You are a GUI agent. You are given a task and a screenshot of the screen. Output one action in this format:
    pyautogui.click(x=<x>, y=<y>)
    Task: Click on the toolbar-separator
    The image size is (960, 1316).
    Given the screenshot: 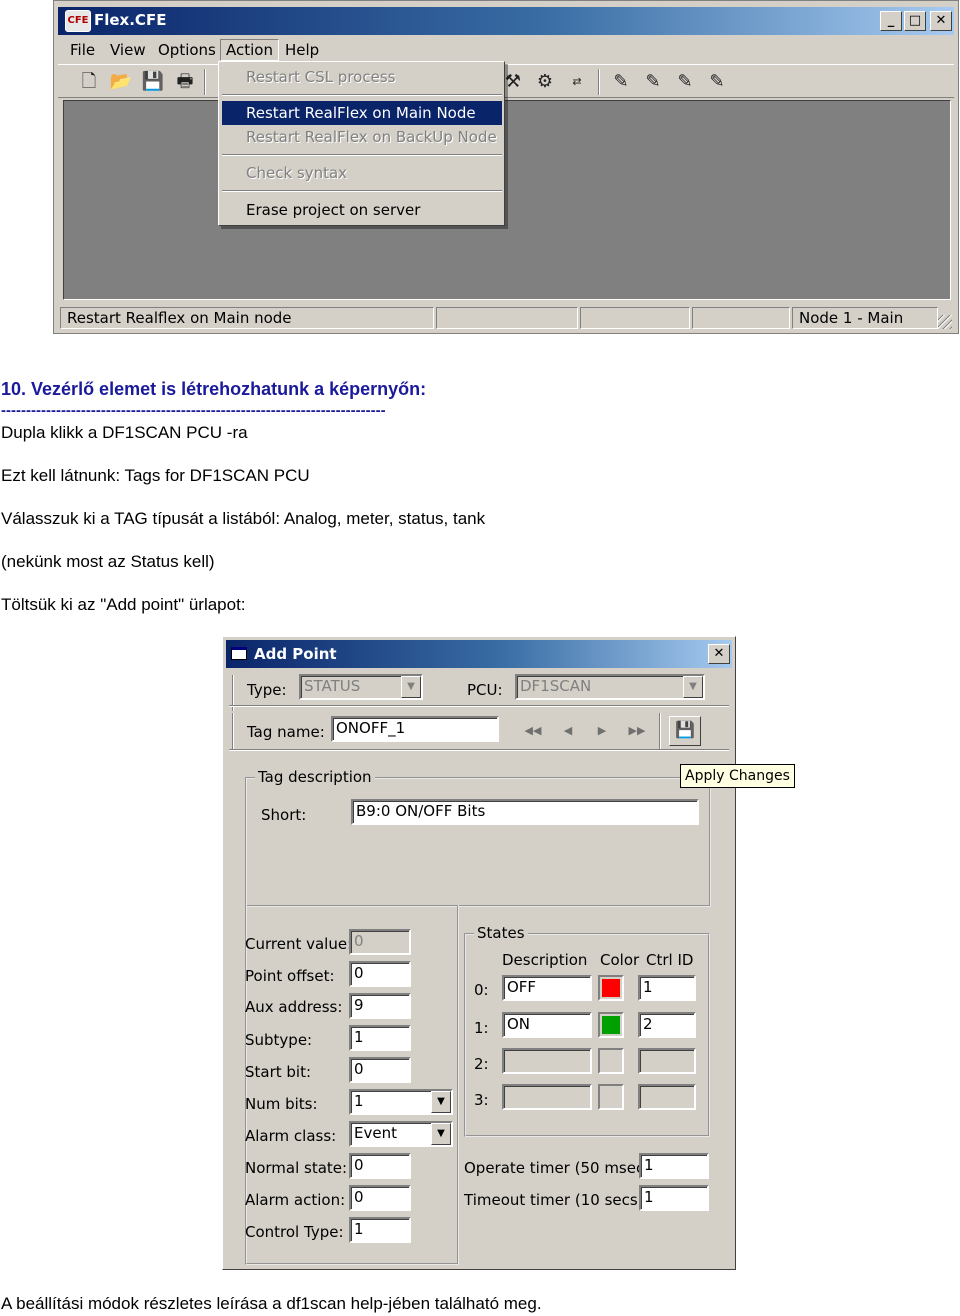 What is the action you would take?
    pyautogui.click(x=205, y=82)
    